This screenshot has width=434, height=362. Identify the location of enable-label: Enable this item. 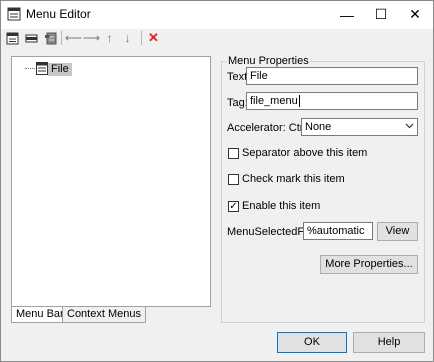
(281, 206).